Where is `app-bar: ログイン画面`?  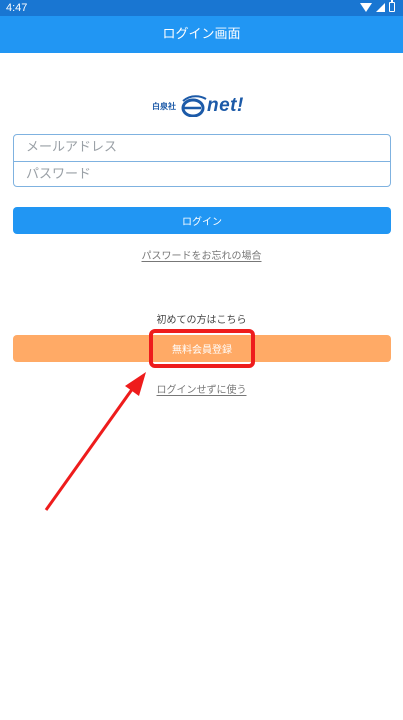 app-bar: ログイン画面 is located at coordinates (201, 34).